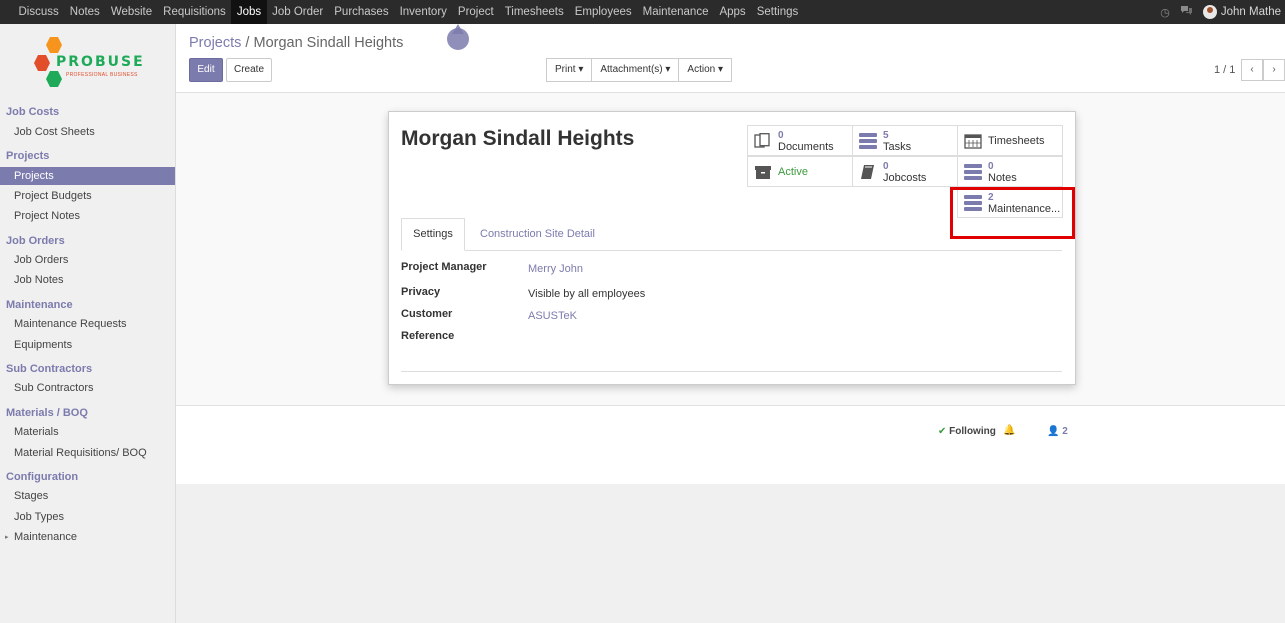  I want to click on bell-icon: 🔔, so click(1009, 430).